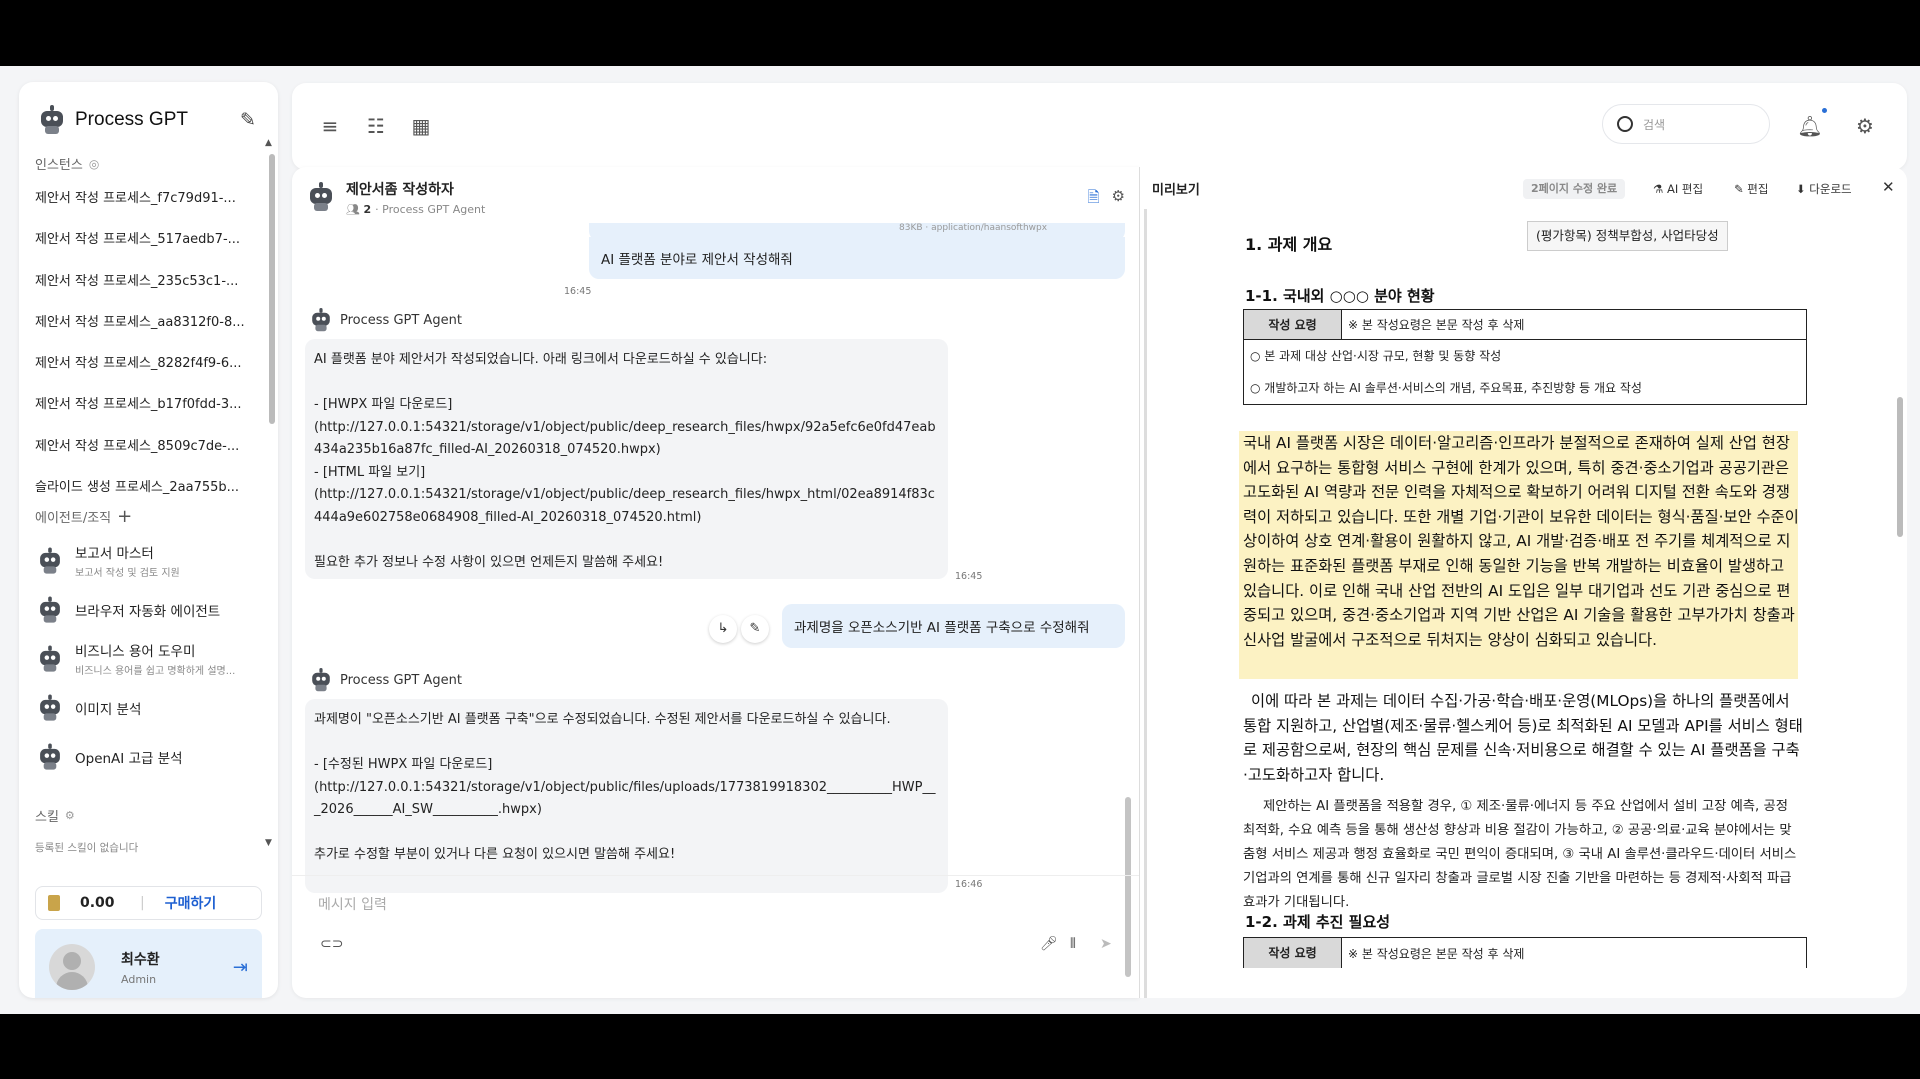  What do you see at coordinates (114, 554) in the screenshot?
I see `agent-name: 보고서 마스터` at bounding box center [114, 554].